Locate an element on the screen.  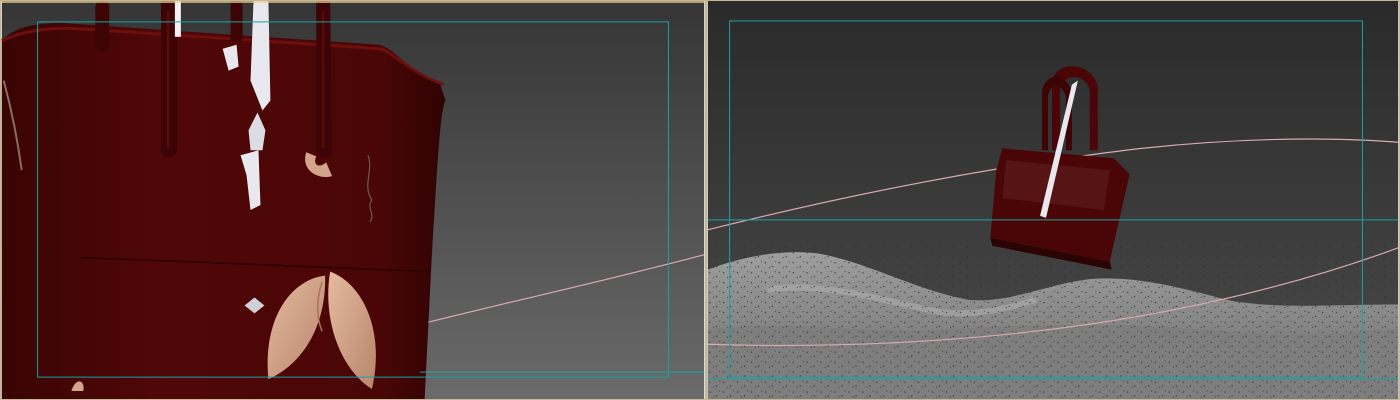
active-viewport-indicator is located at coordinates (353, 2).